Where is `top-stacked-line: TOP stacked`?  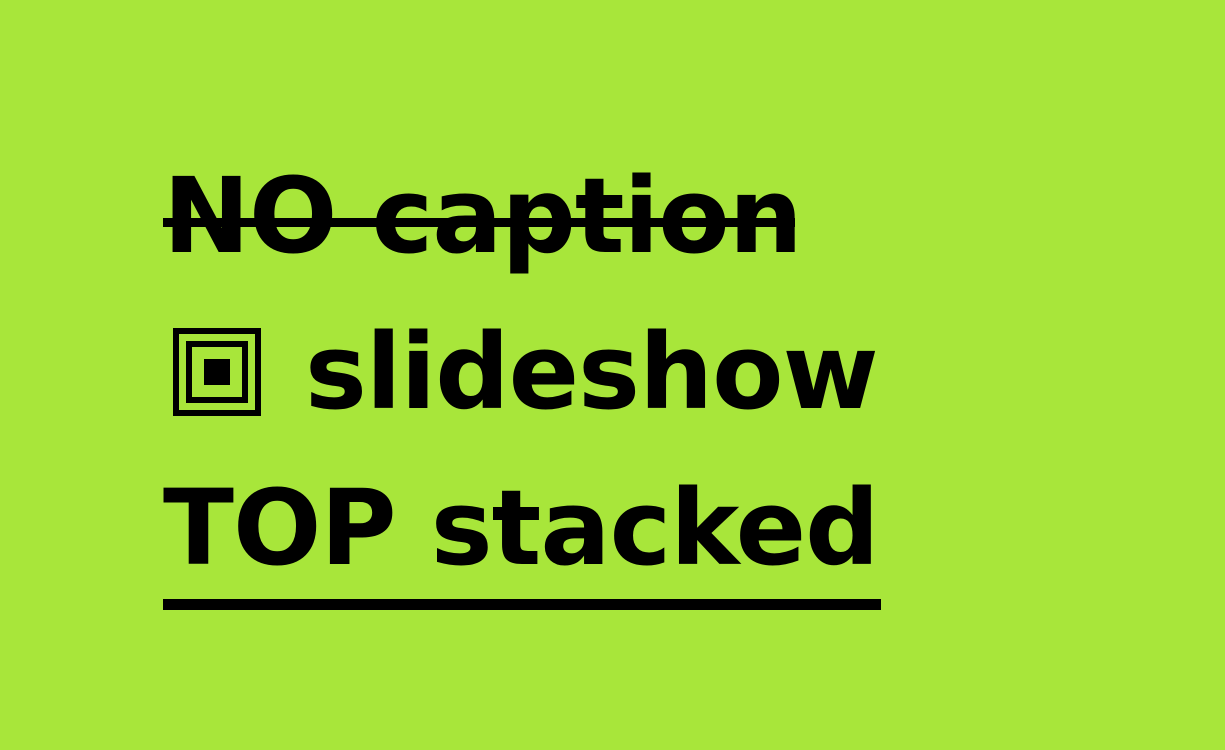
top-stacked-line: TOP stacked is located at coordinates (522, 528).